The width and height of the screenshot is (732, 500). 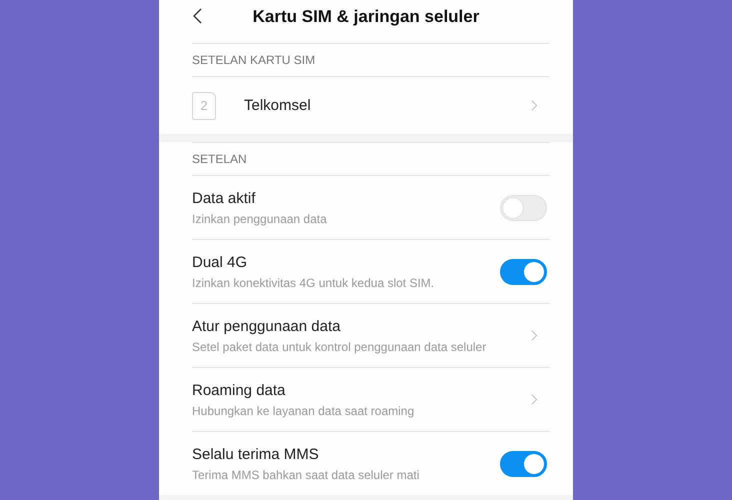 What do you see at coordinates (340, 347) in the screenshot?
I see `setting-description: Setel paket data untuk kontrol penggunaan data seluler` at bounding box center [340, 347].